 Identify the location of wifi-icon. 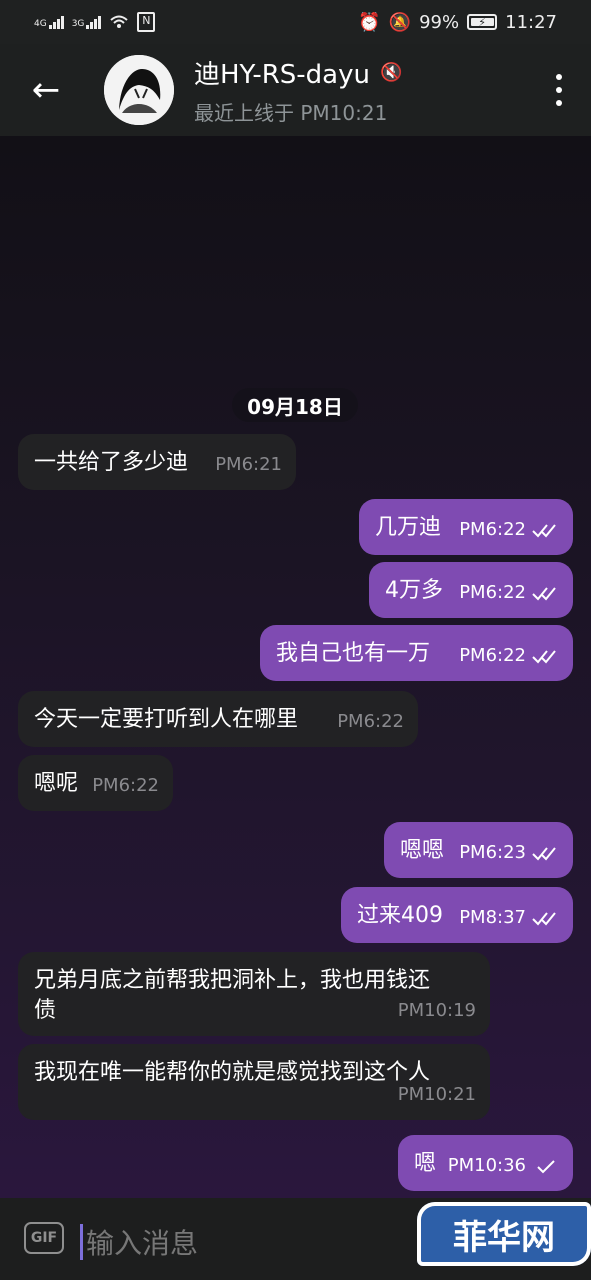
(119, 21).